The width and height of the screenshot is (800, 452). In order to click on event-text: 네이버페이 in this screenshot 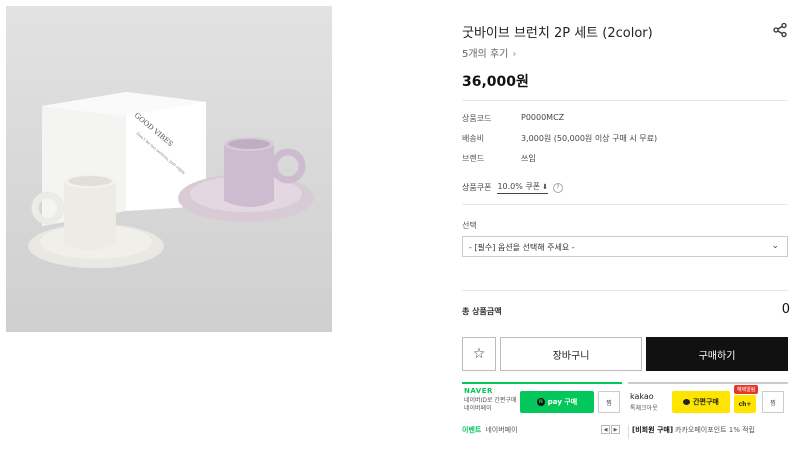, I will do `click(501, 430)`.